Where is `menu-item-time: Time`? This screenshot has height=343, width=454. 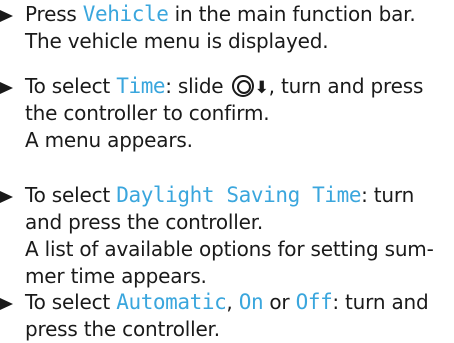 menu-item-time: Time is located at coordinates (141, 86).